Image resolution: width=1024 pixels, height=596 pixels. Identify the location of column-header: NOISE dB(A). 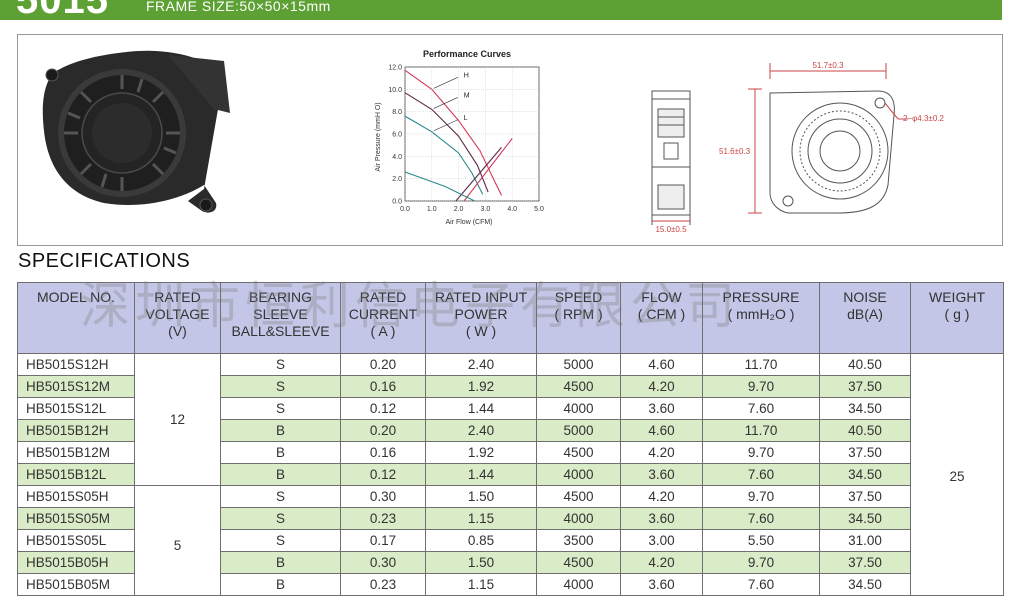
(865, 318).